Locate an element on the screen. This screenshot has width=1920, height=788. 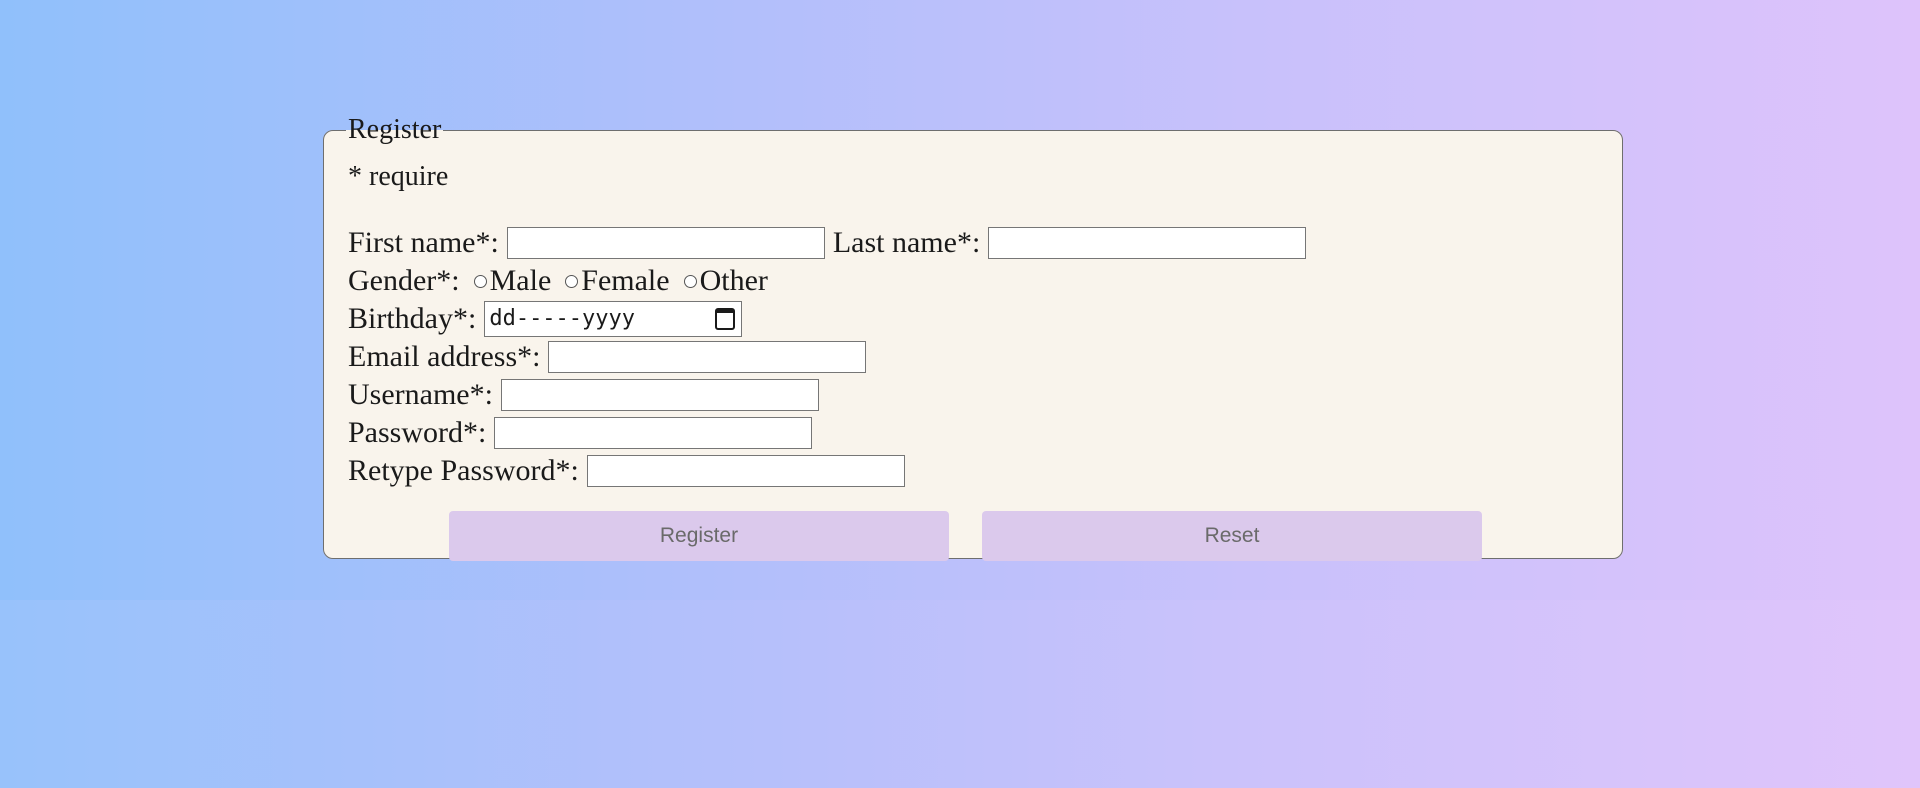
birthday-label: Birthday*: is located at coordinates (412, 318).